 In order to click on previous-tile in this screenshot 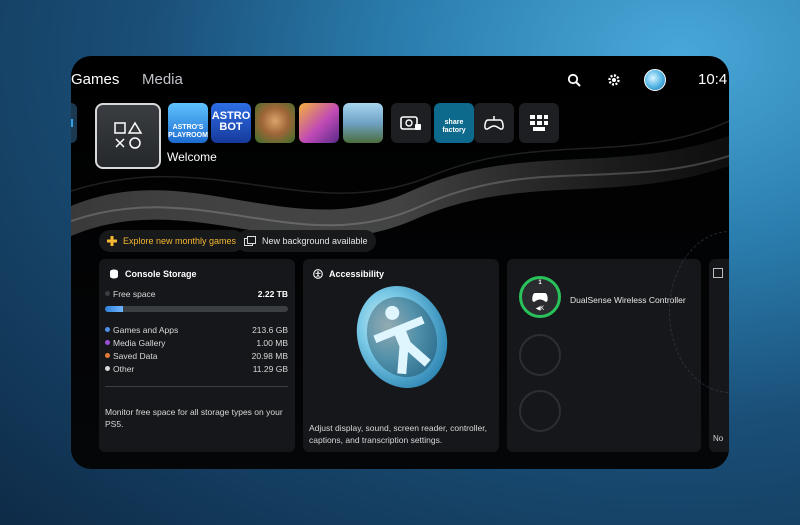, I will do `click(74, 123)`.